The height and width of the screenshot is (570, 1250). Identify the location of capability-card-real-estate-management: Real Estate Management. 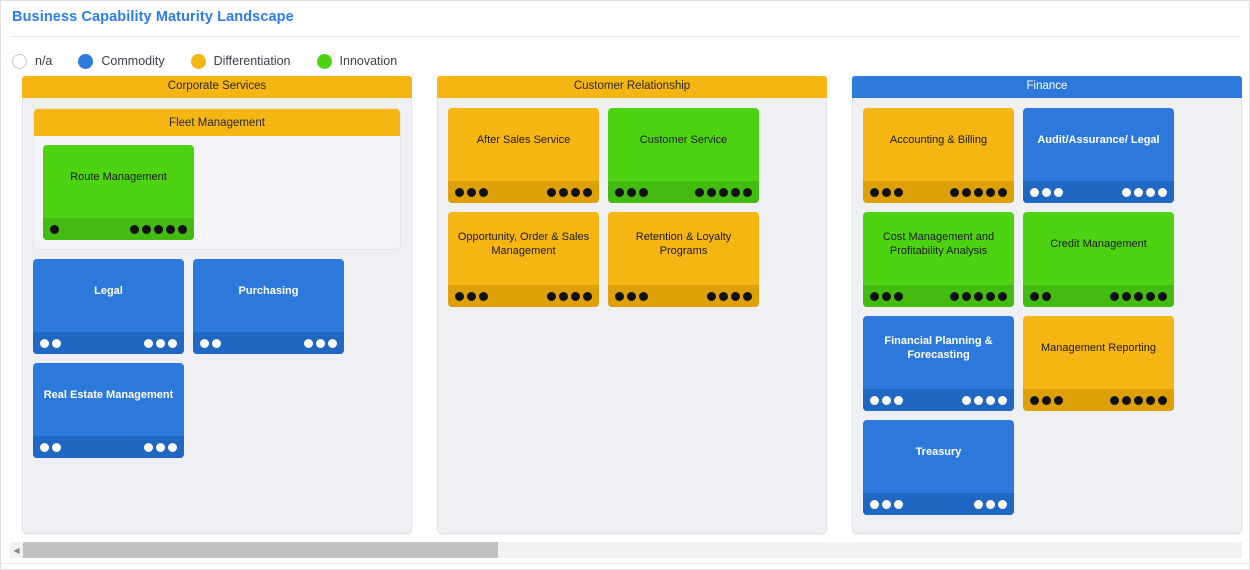
(108, 410).